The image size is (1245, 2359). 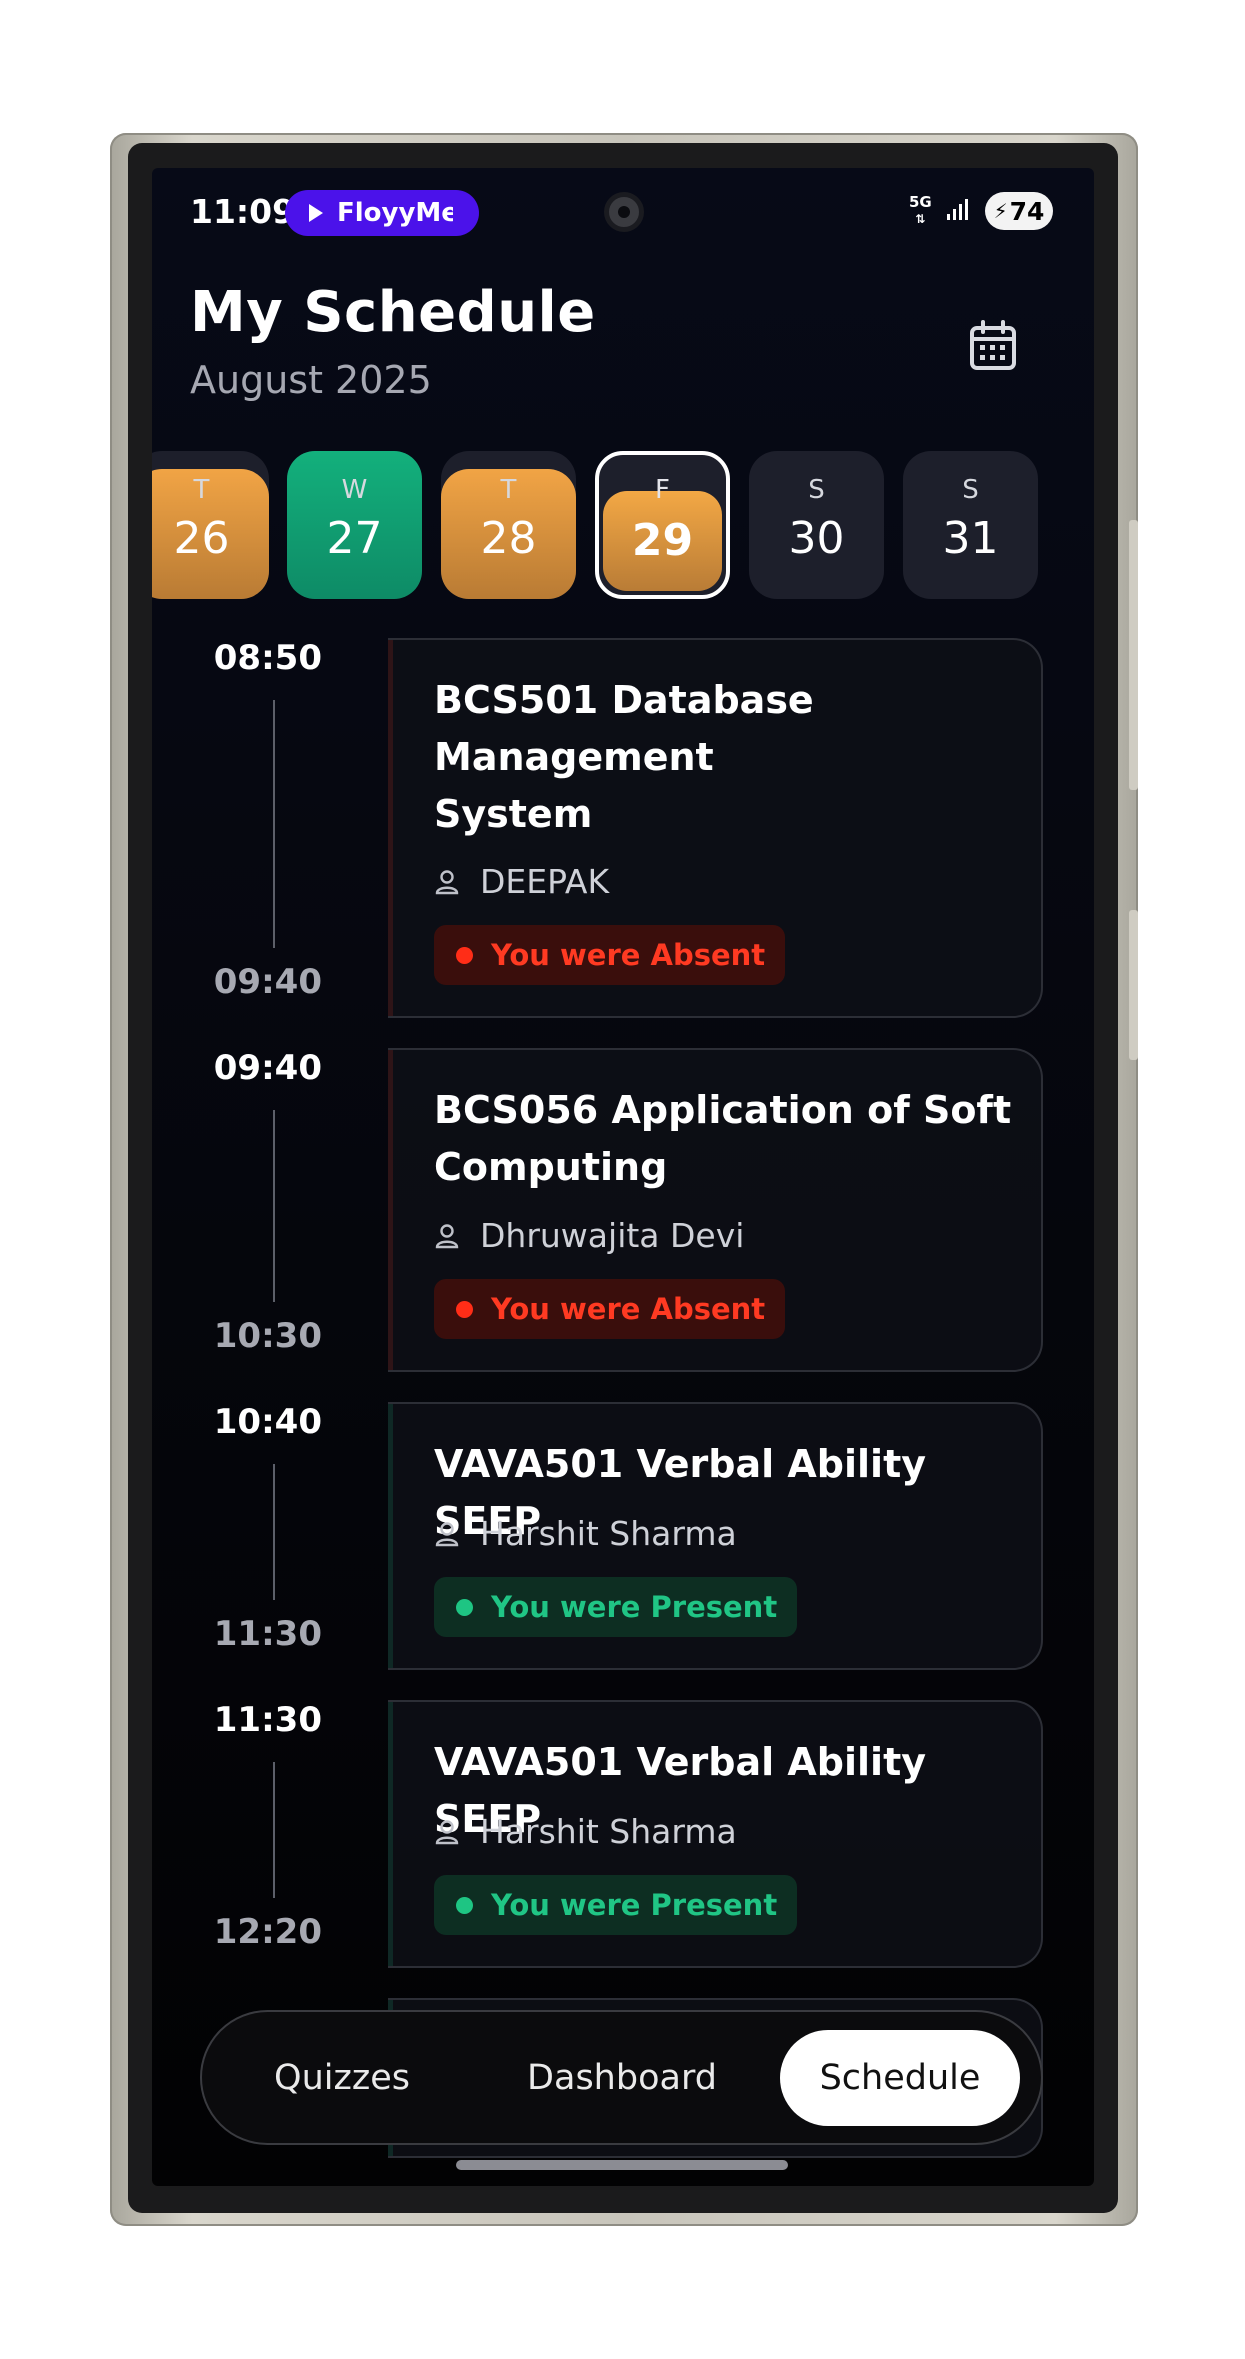 I want to click on teacher-row: Dhruwajita Devi, so click(x=589, y=1235).